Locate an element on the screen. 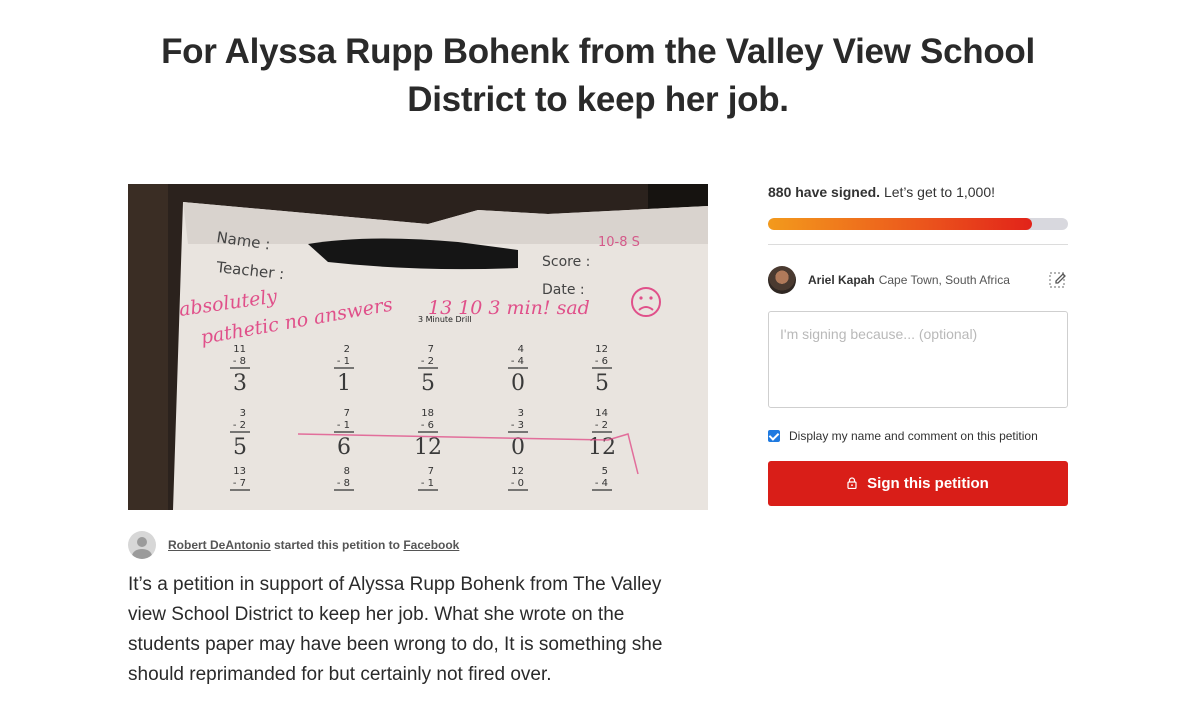  problem-bottom-number: - 0 is located at coordinates (517, 483).